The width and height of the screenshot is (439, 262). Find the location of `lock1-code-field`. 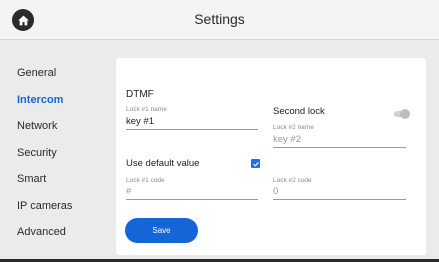

lock1-code-field is located at coordinates (192, 192).